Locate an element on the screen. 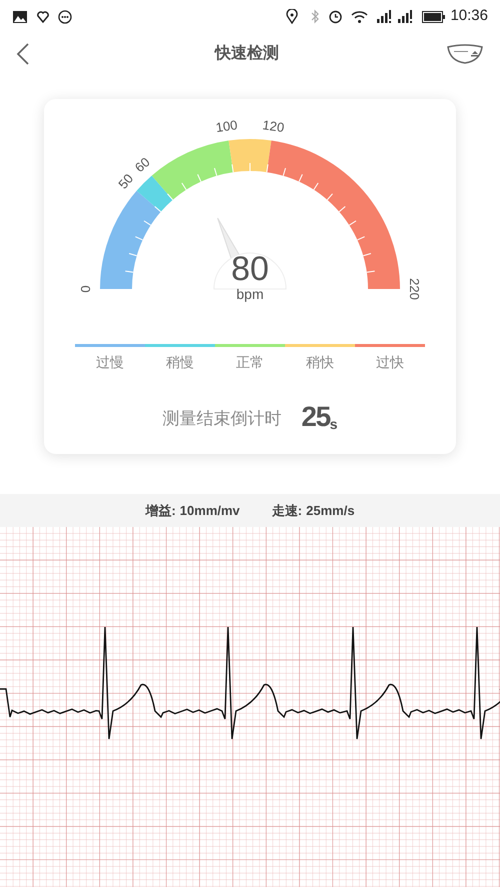 The image size is (500, 888). countdown-value: 25 is located at coordinates (315, 417).